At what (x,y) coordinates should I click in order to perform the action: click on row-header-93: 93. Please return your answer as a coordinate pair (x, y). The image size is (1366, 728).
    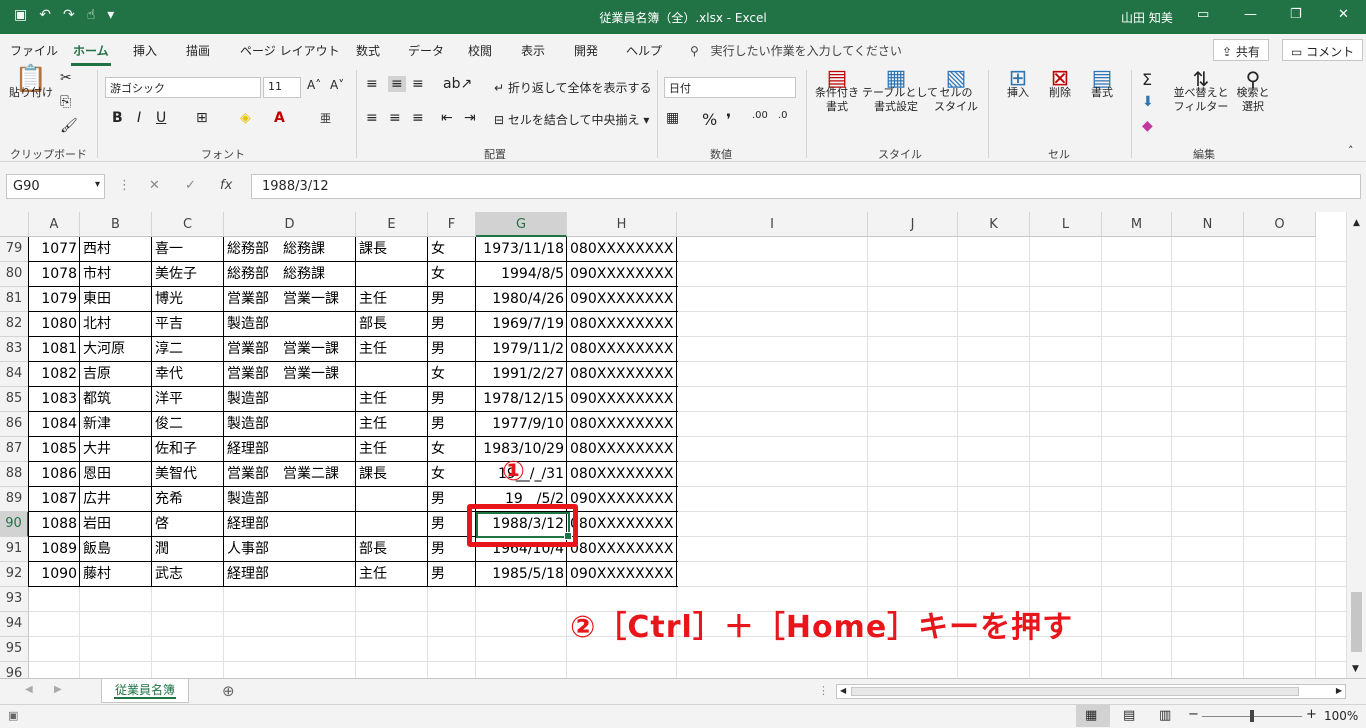
    Looking at the image, I should click on (14, 599).